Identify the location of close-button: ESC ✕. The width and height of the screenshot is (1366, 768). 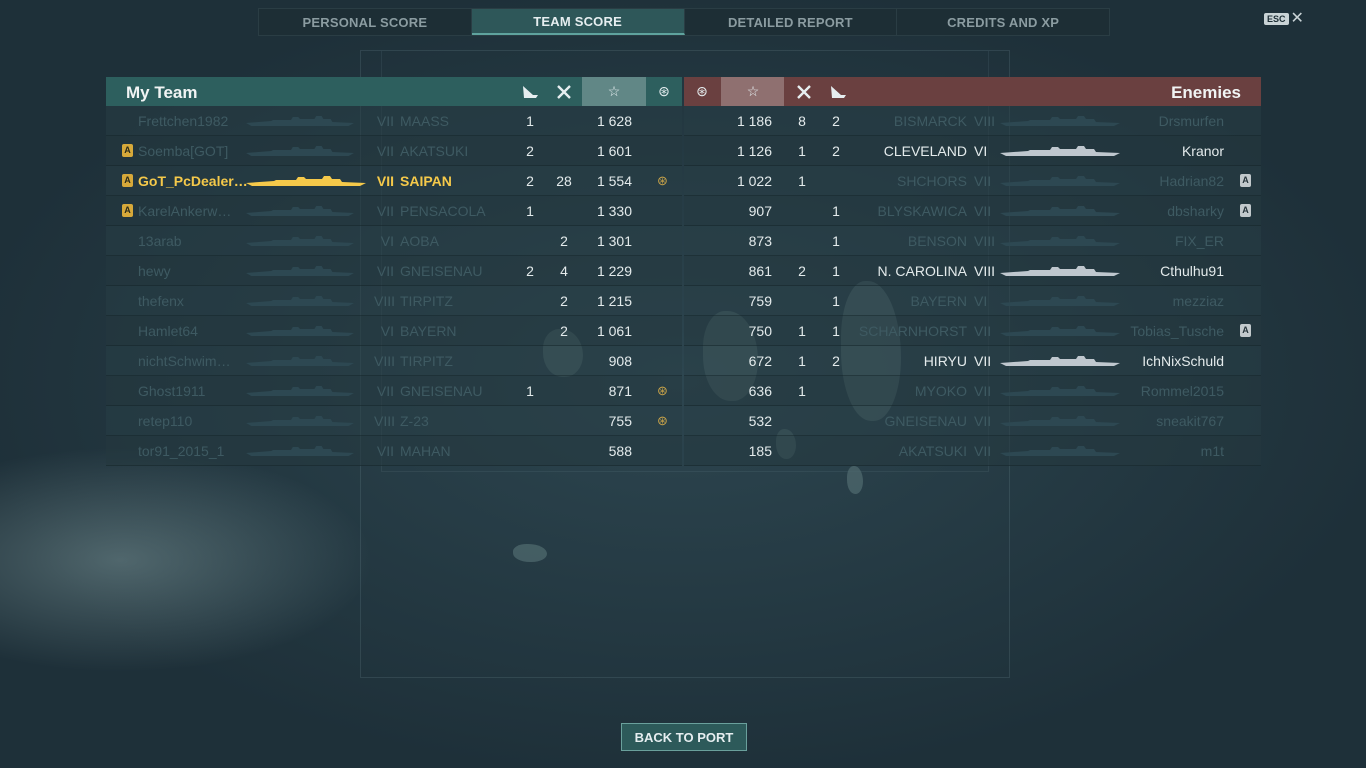
(1284, 19).